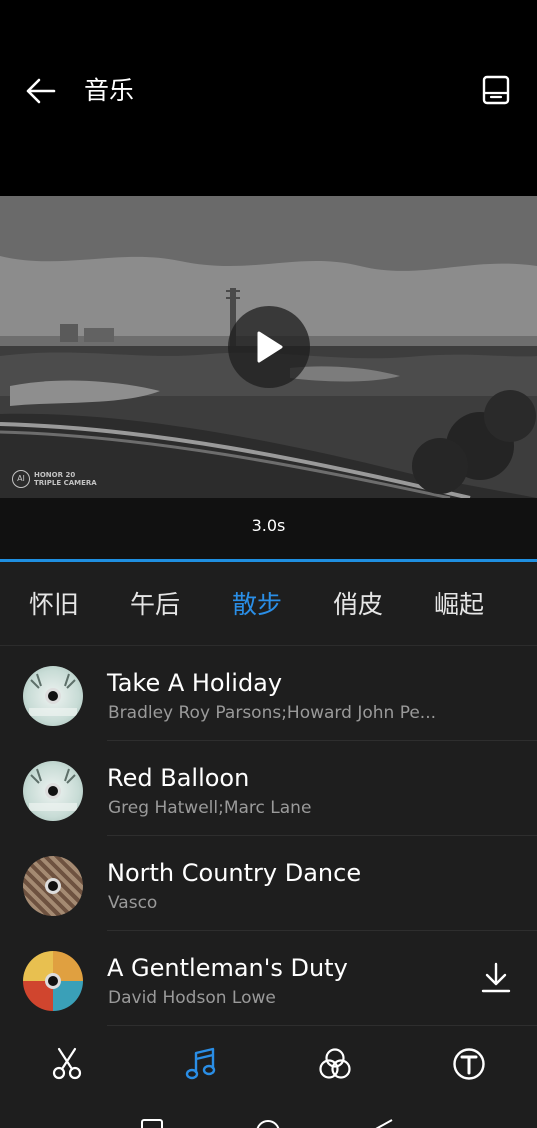  I want to click on download-icon, so click(496, 977).